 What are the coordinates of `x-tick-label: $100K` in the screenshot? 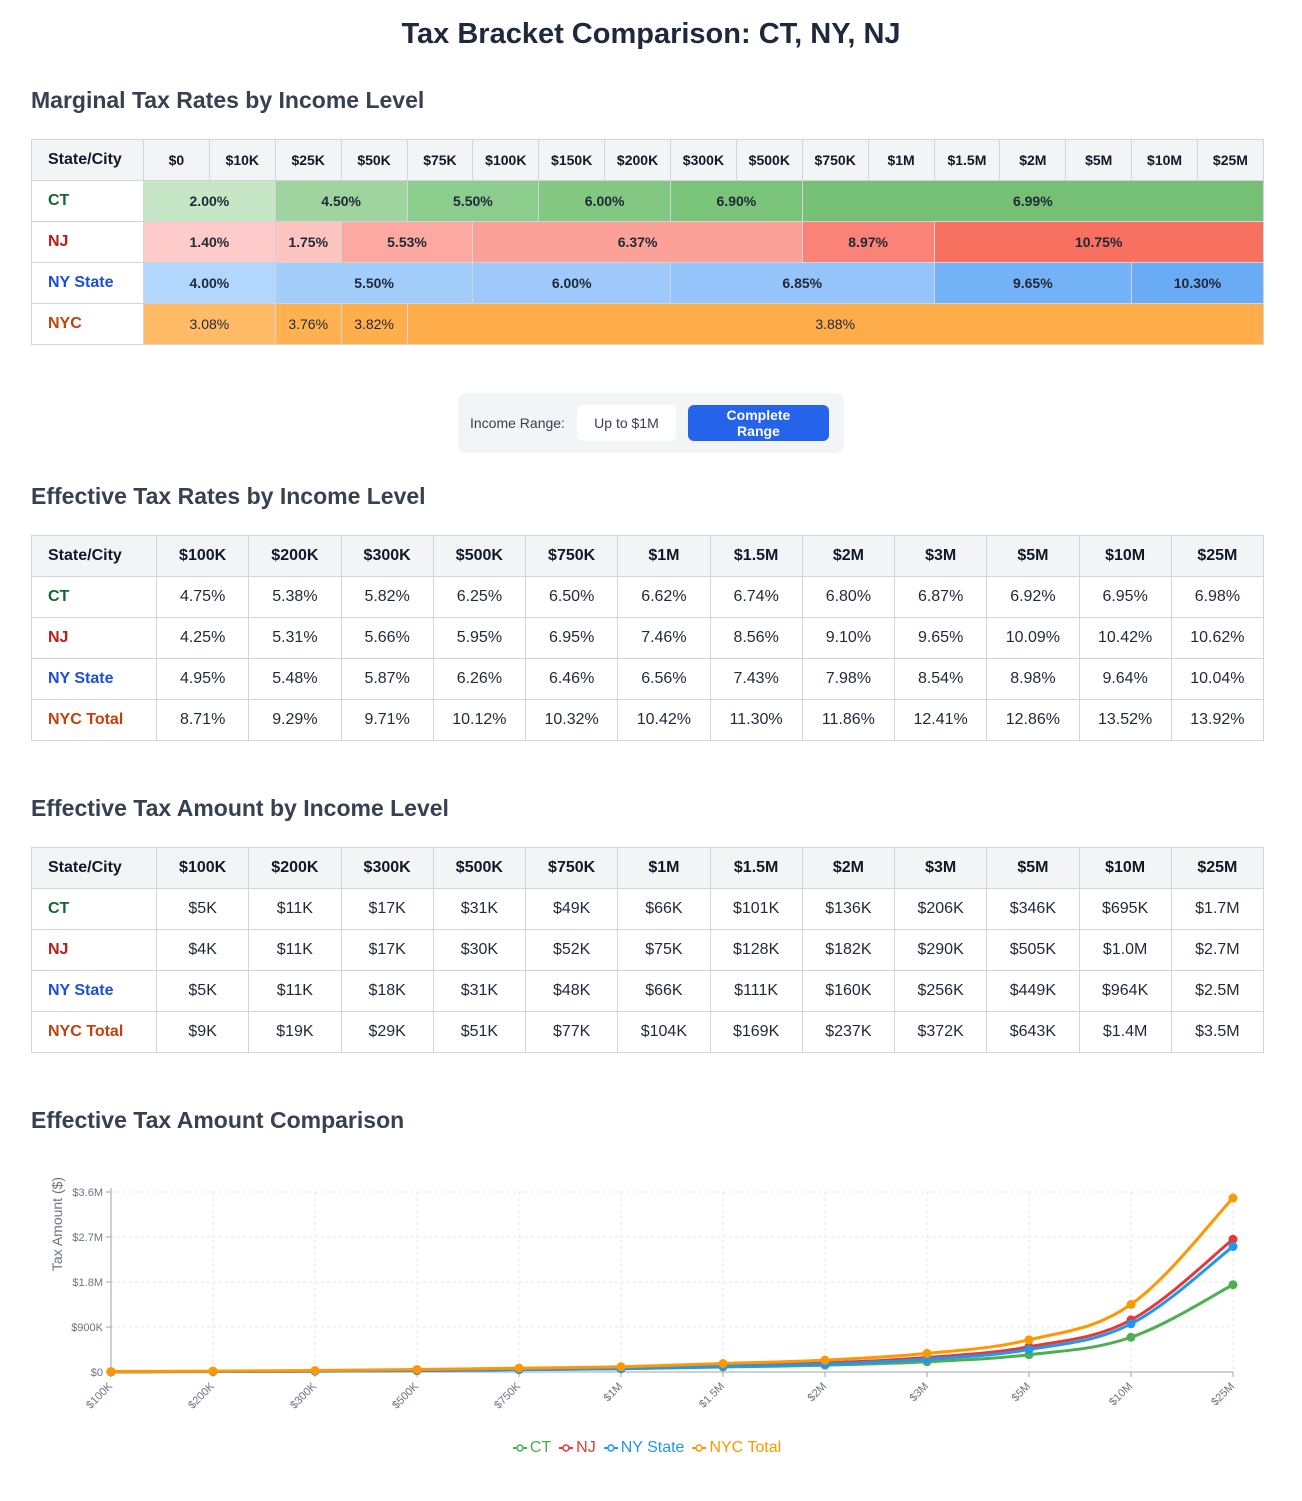 It's located at (99, 1395).